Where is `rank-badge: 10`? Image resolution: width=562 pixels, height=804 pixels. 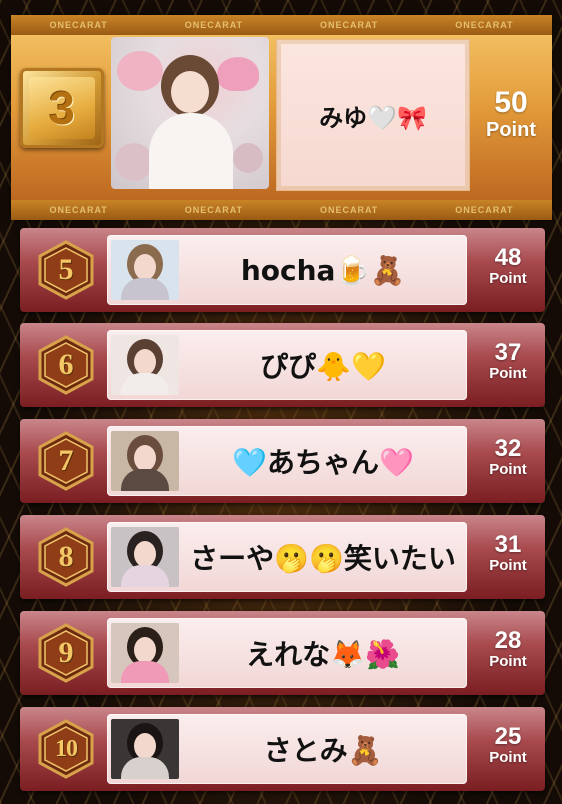
rank-badge: 10 is located at coordinates (66, 749).